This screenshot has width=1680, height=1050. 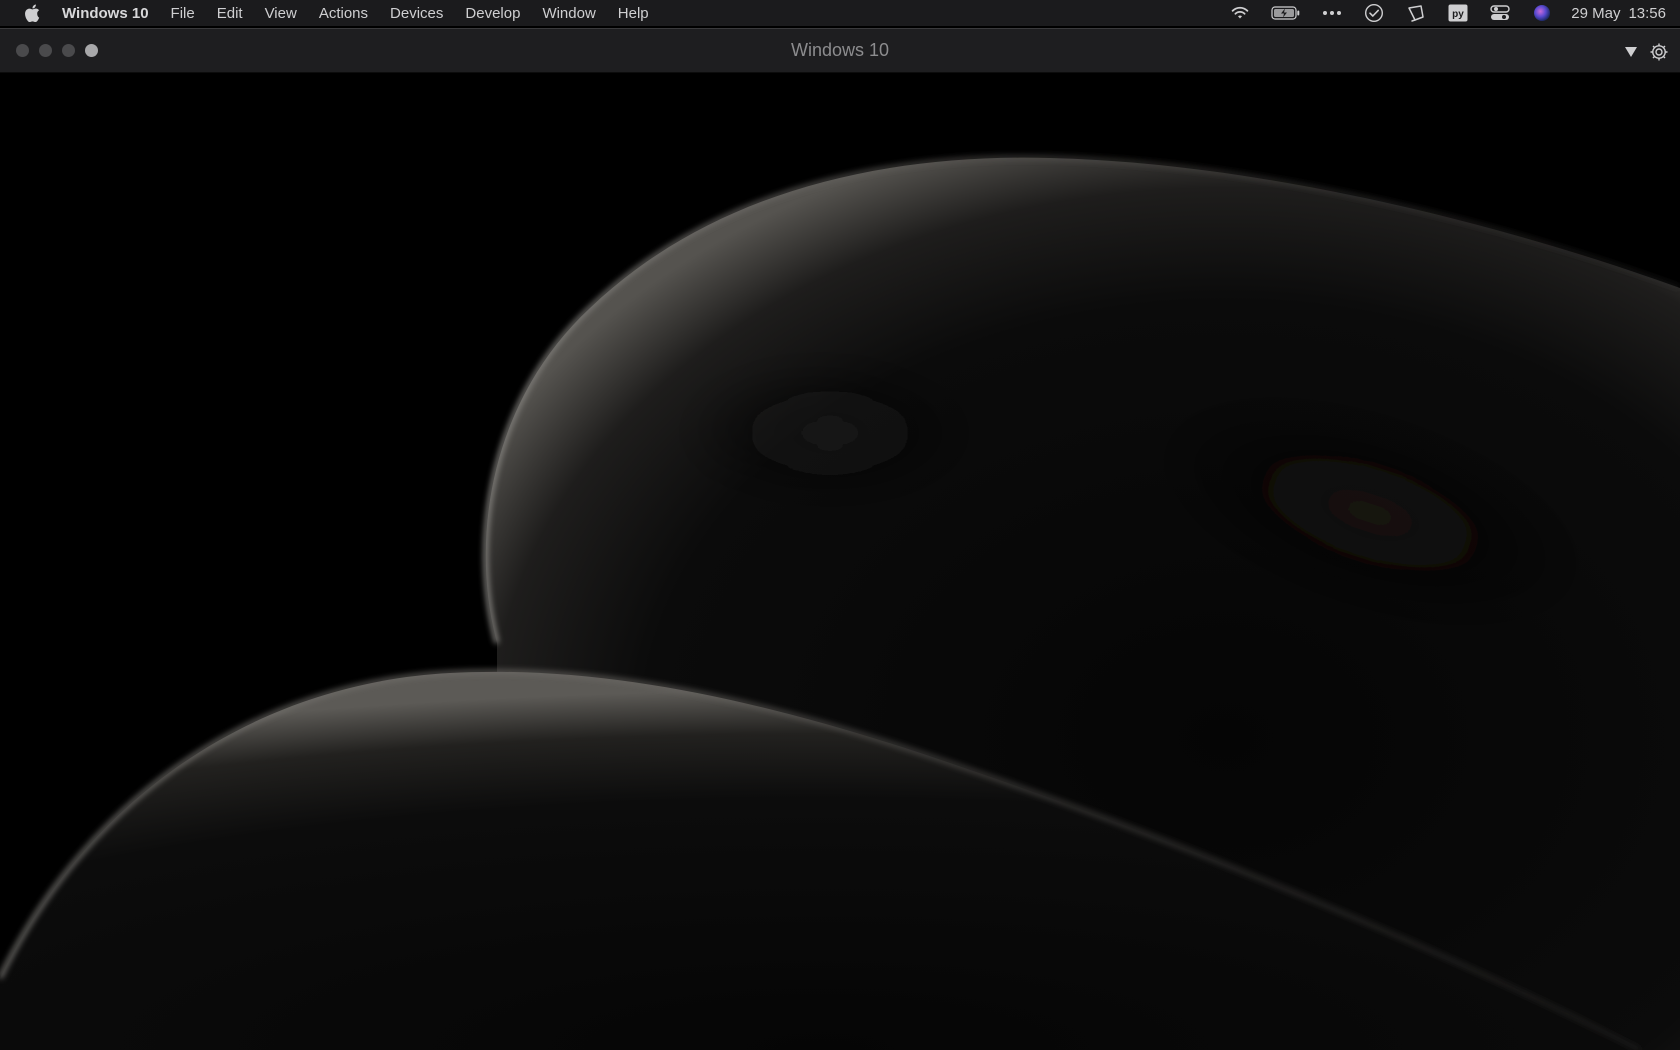 I want to click on window-title: Windows 10, so click(x=840, y=50).